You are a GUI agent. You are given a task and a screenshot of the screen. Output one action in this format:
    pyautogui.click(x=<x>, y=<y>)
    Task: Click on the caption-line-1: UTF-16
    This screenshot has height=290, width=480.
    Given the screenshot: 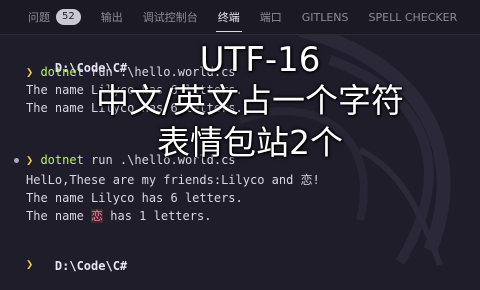 What is the action you would take?
    pyautogui.click(x=260, y=60)
    